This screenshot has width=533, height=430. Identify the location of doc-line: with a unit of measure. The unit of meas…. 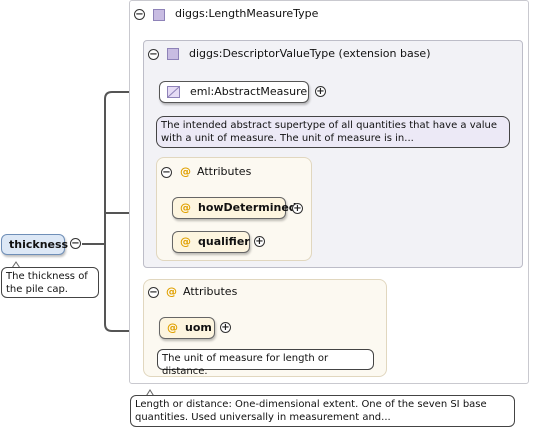
(287, 138).